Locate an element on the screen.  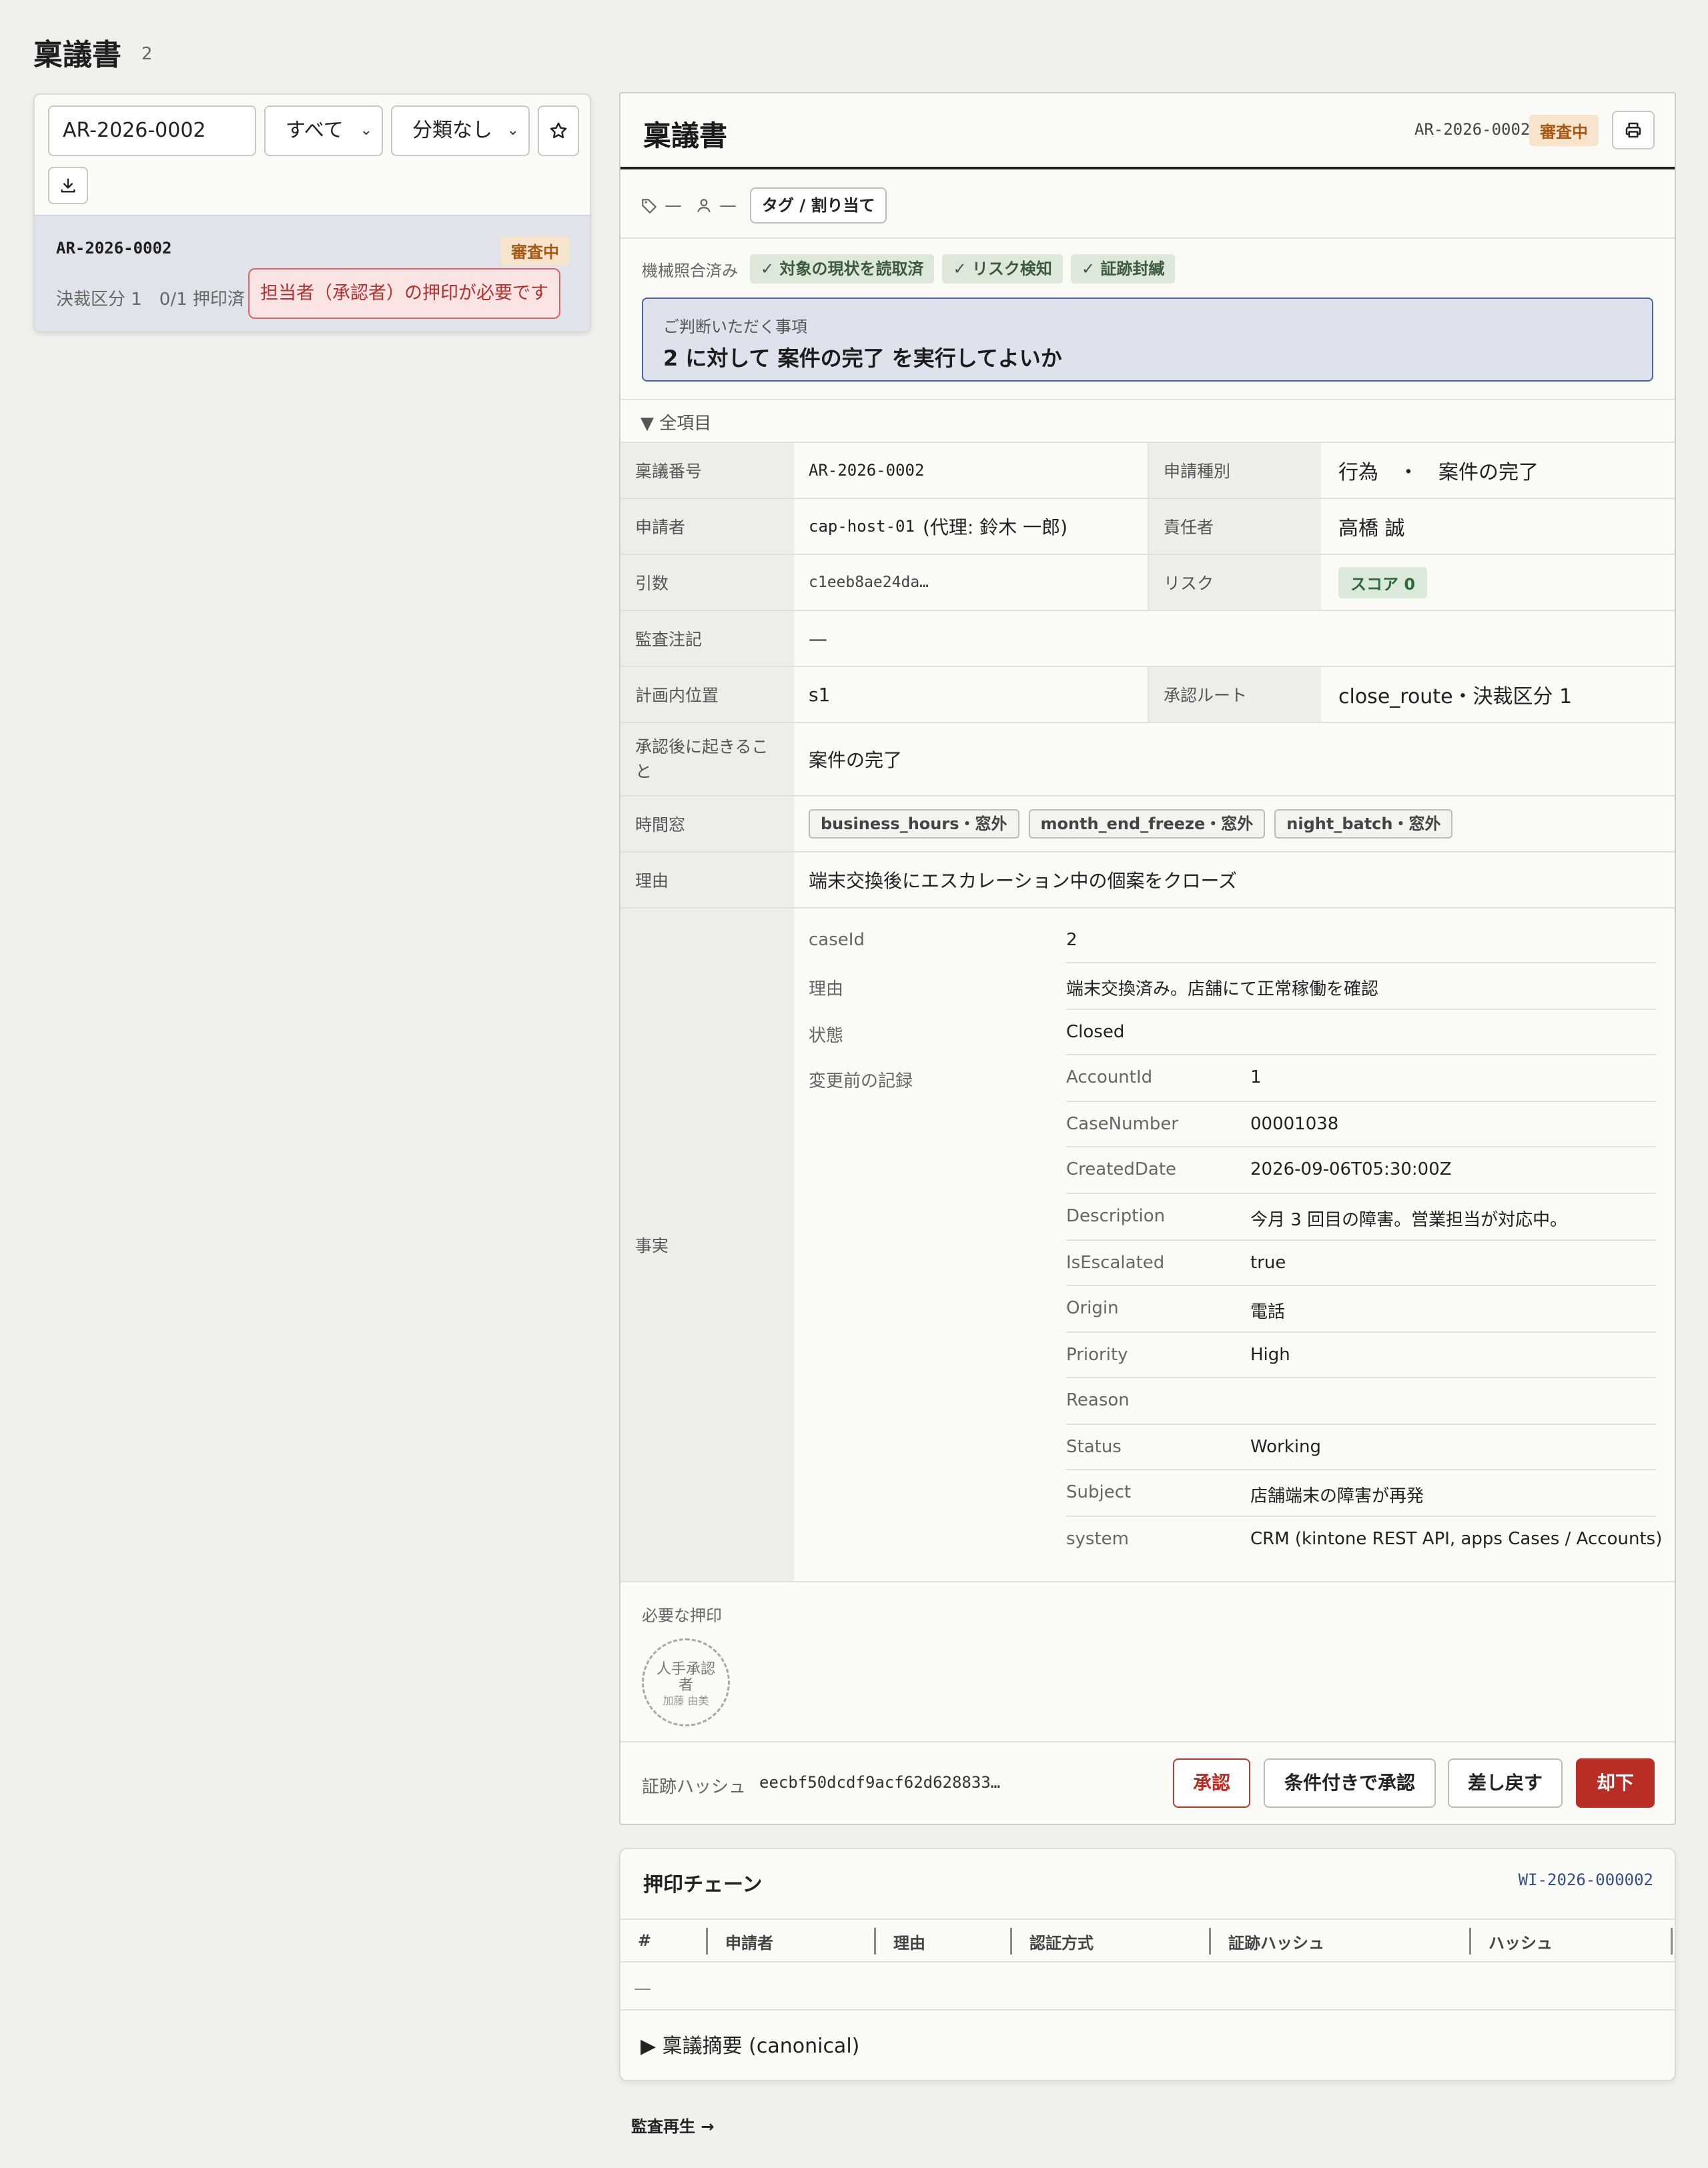
header-divider is located at coordinates (1148, 168).